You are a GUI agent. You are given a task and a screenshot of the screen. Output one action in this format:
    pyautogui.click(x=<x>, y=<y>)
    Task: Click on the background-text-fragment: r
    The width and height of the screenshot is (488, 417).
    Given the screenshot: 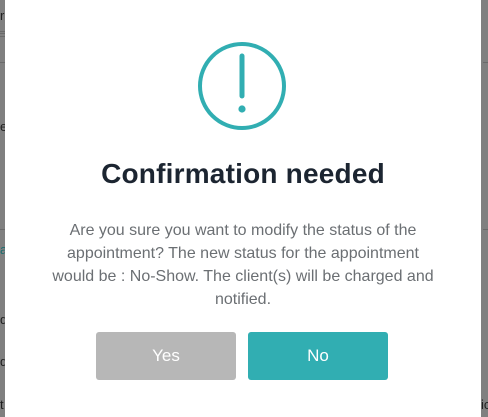 What is the action you would take?
    pyautogui.click(x=2, y=15)
    